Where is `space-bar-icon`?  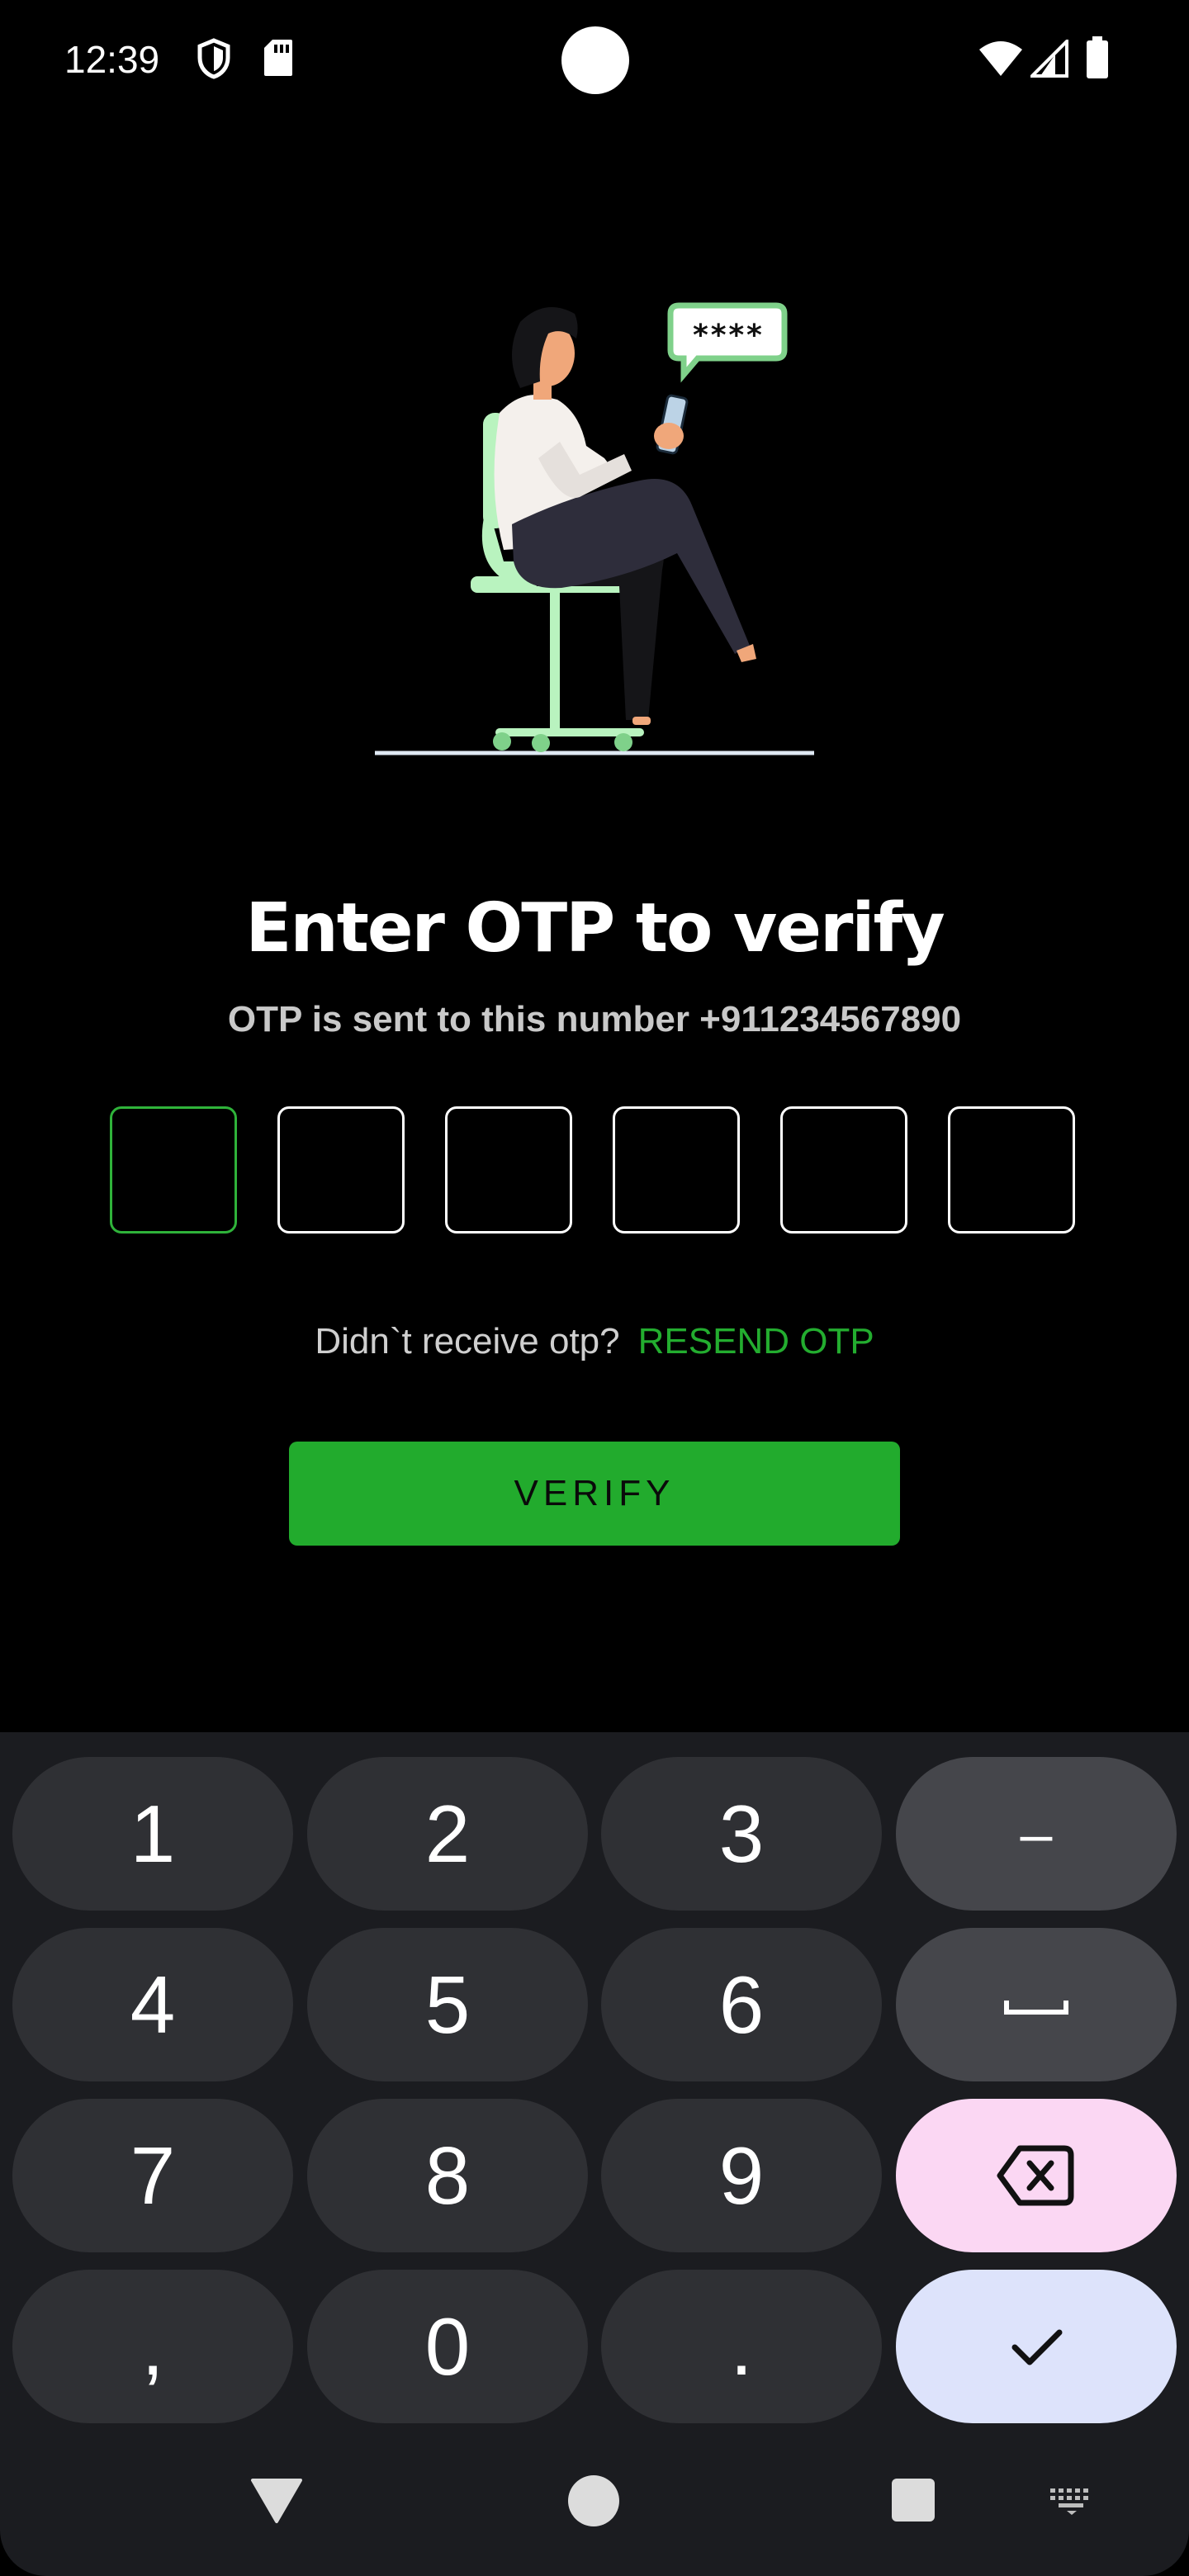
space-bar-icon is located at coordinates (1036, 2008).